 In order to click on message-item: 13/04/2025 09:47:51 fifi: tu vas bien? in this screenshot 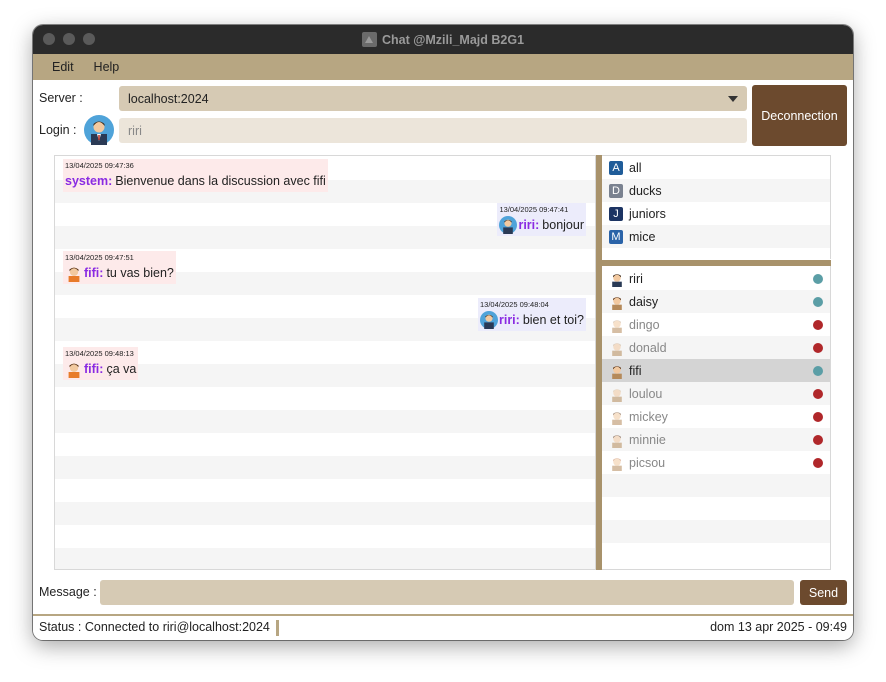, I will do `click(119, 267)`.